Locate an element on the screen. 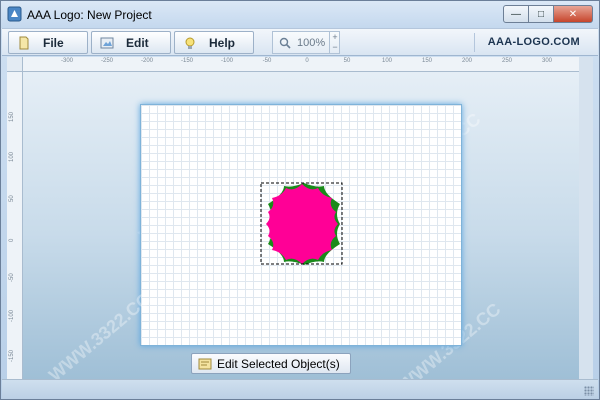 Image resolution: width=600 pixels, height=400 pixels. ruler-tick-label: -250 is located at coordinates (107, 61).